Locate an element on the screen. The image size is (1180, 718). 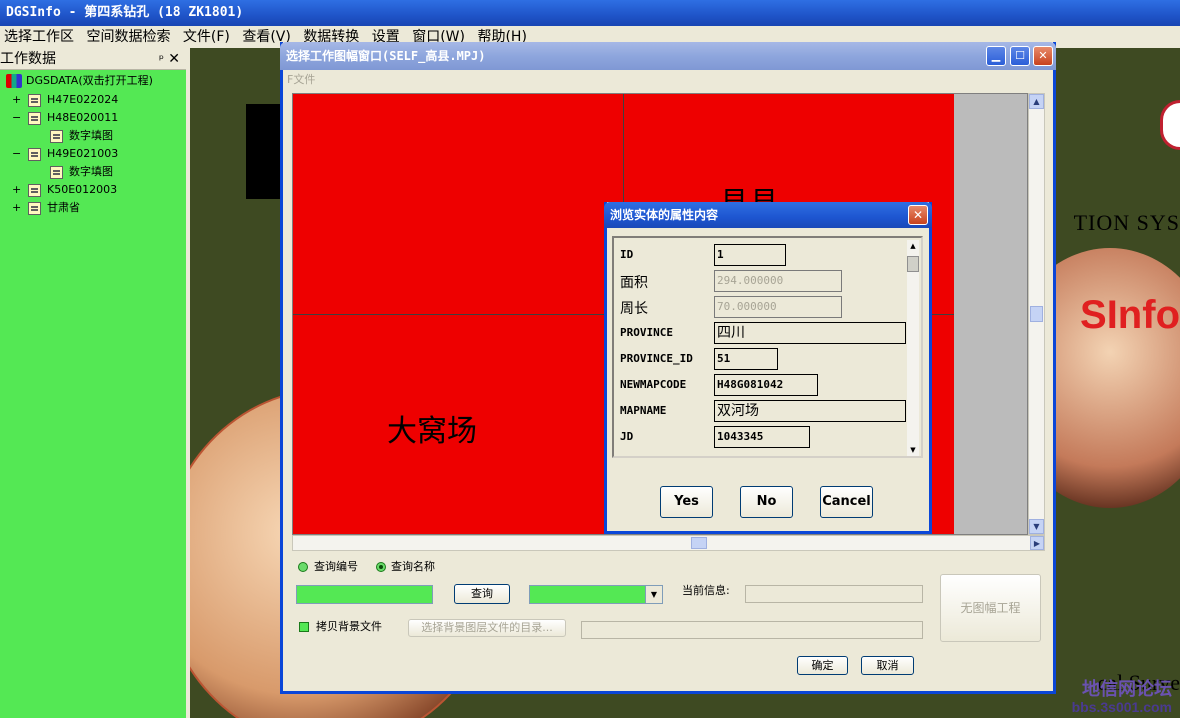
chevron-down-icon: ▼ is located at coordinates (653, 594).